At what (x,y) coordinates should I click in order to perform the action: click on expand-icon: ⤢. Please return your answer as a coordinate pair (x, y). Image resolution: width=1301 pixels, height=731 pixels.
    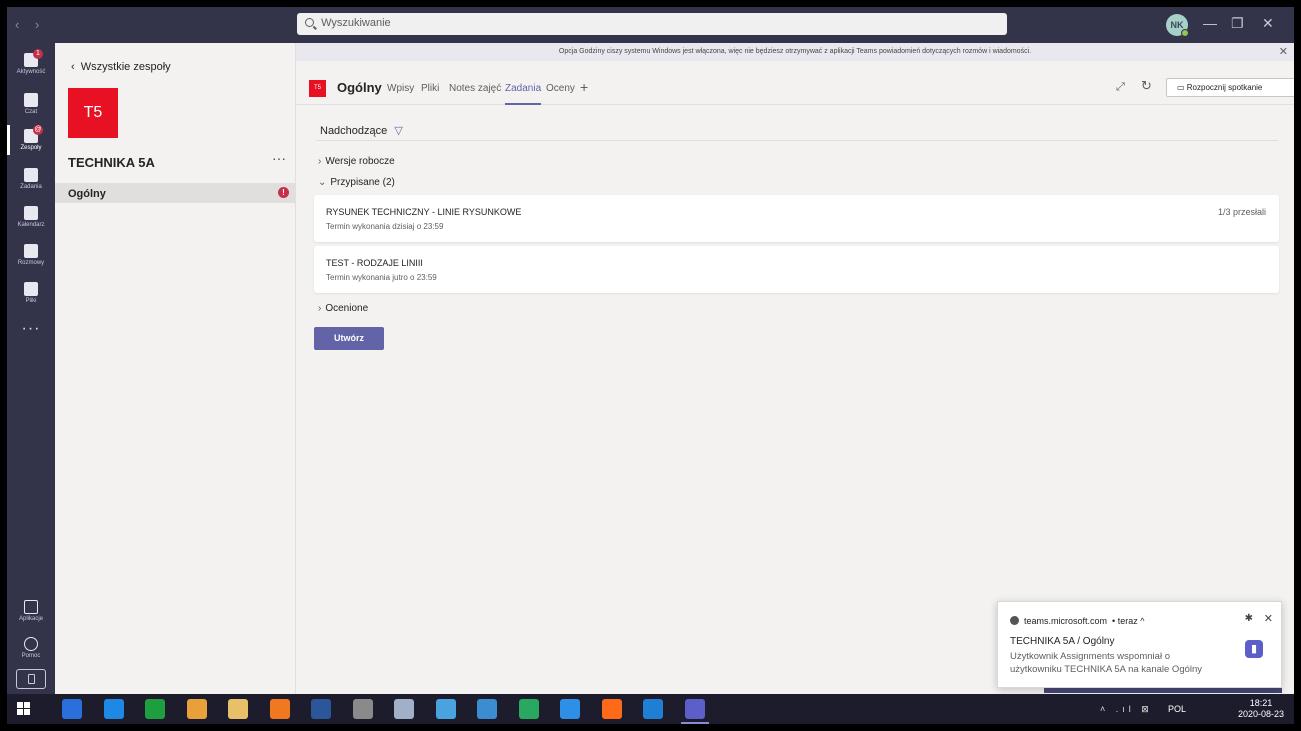
    Looking at the image, I should click on (1120, 87).